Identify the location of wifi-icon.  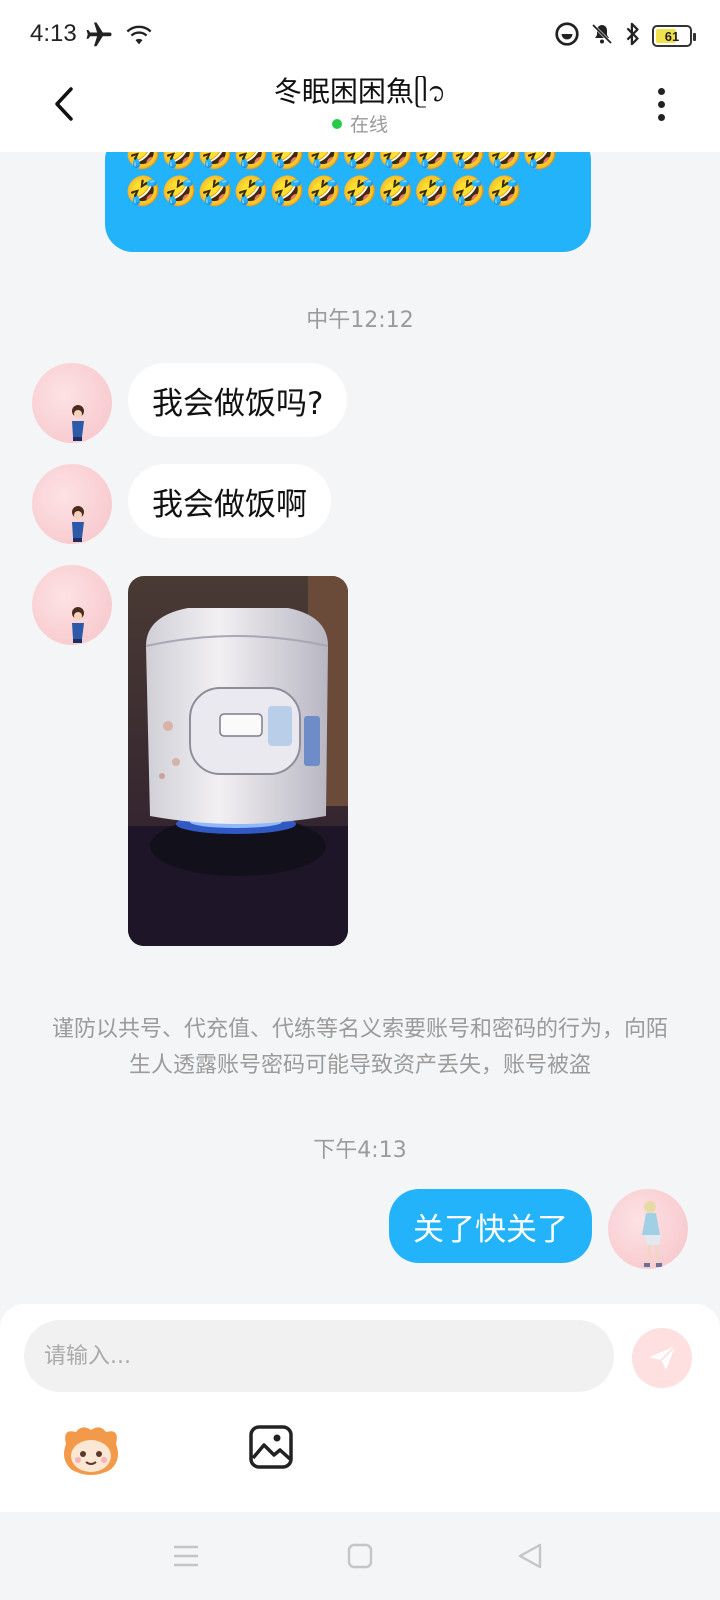
(139, 37).